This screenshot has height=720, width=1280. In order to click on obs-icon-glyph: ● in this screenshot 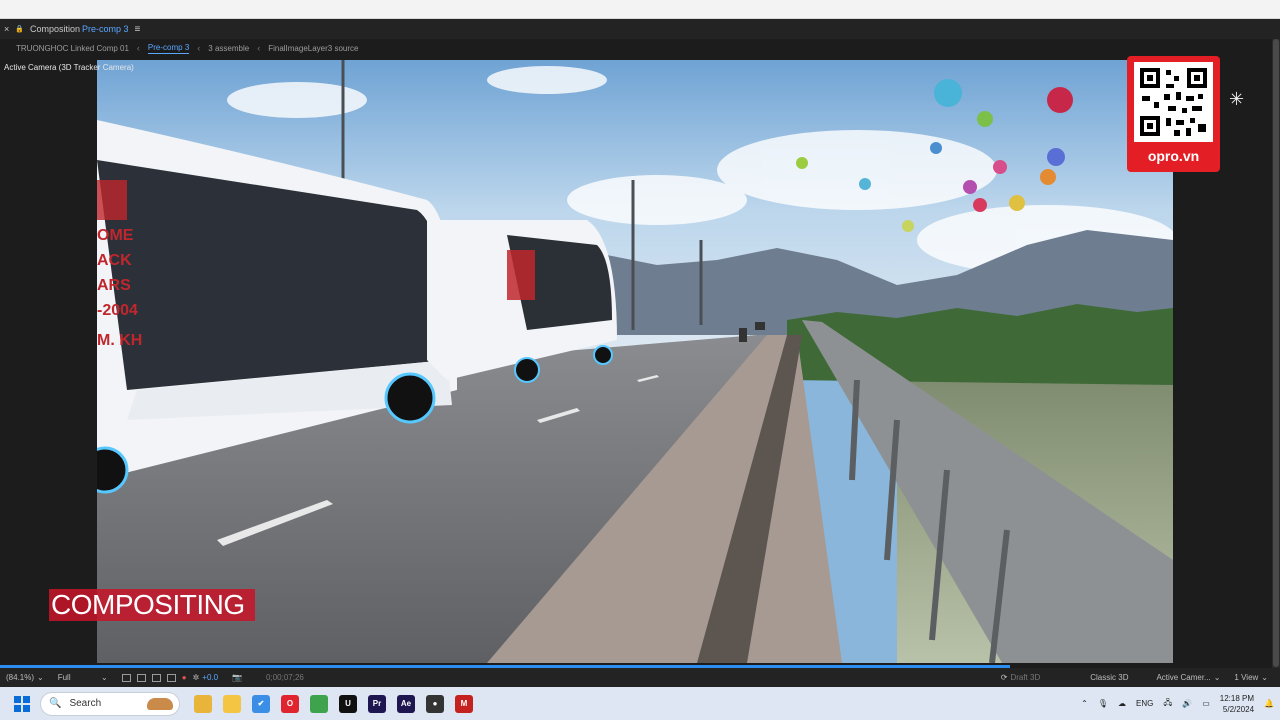, I will do `click(435, 703)`.